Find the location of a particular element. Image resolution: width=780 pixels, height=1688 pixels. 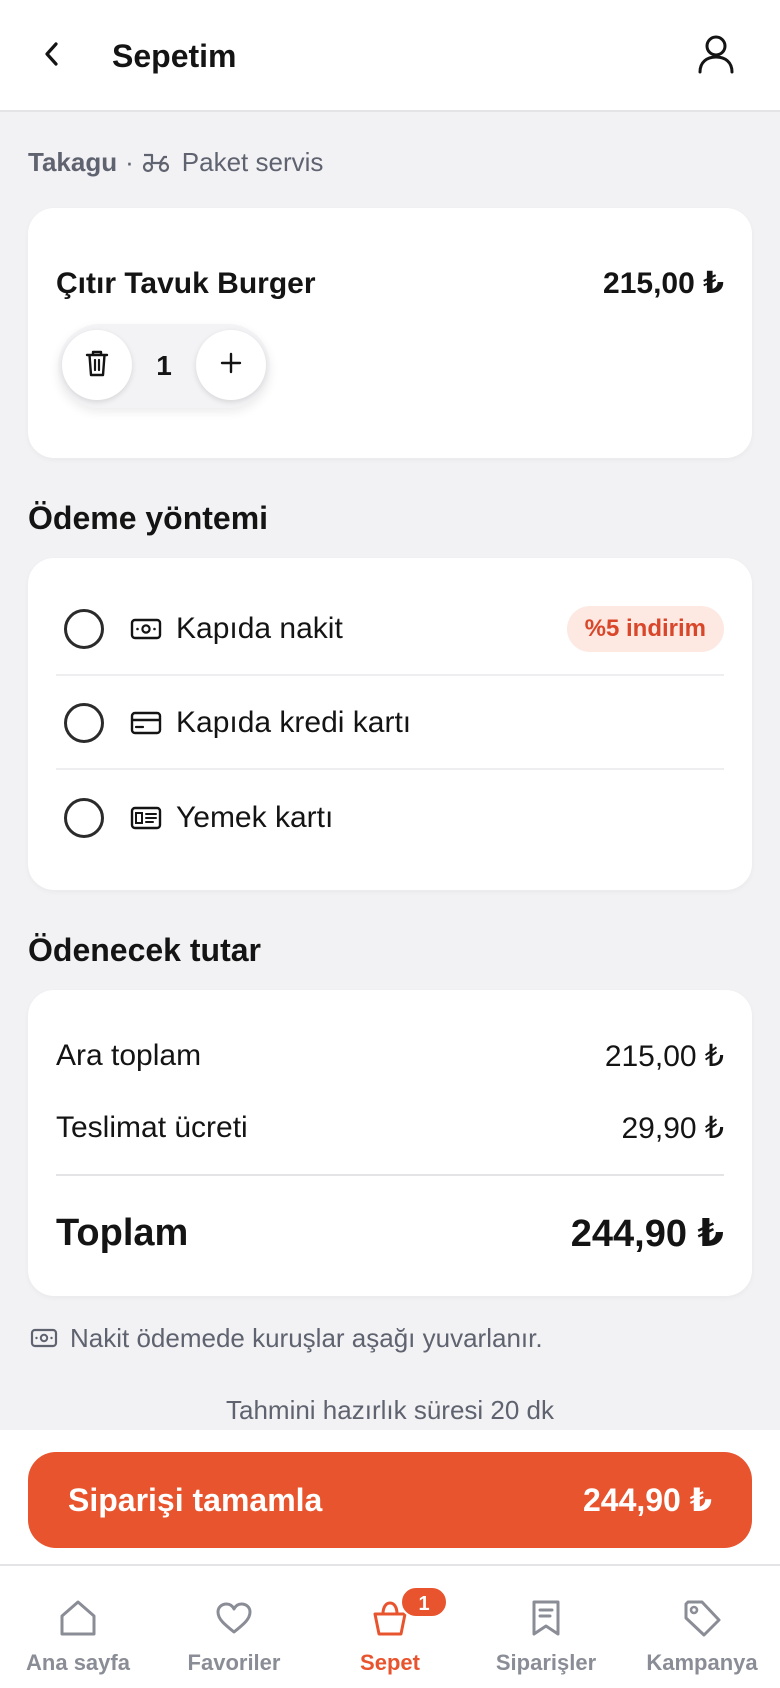

payment-option-label: Kapıda kredi kartı is located at coordinates (294, 722).